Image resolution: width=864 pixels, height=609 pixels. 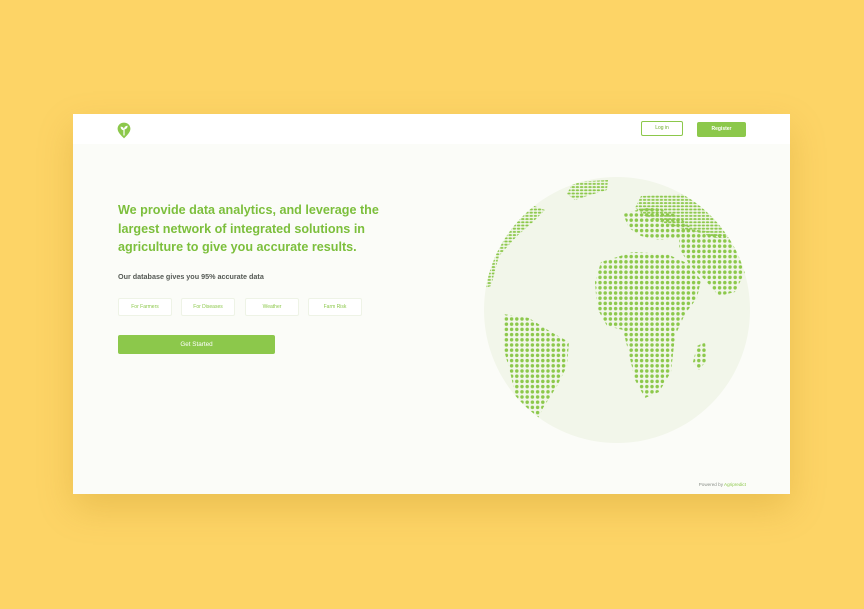 What do you see at coordinates (145, 307) in the screenshot?
I see `chip-for-farmers: For Farmers` at bounding box center [145, 307].